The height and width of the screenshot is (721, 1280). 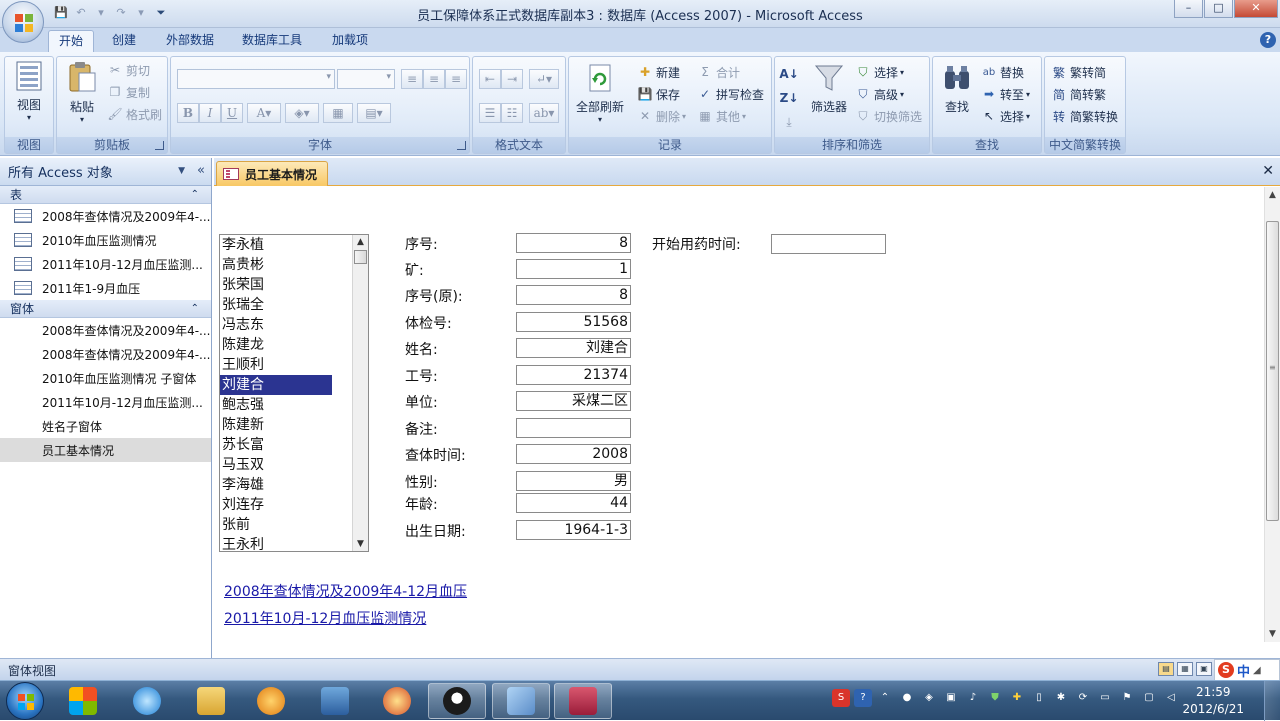 What do you see at coordinates (350, 41) in the screenshot?
I see `tab-add-ins: 加载项` at bounding box center [350, 41].